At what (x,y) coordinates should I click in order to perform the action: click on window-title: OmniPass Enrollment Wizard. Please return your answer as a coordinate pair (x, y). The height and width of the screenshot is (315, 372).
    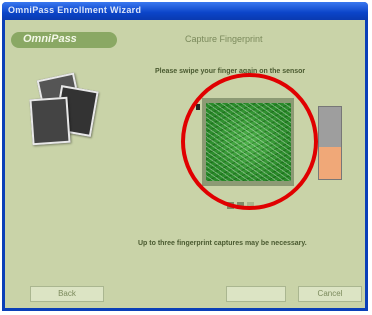
    Looking at the image, I should click on (75, 10).